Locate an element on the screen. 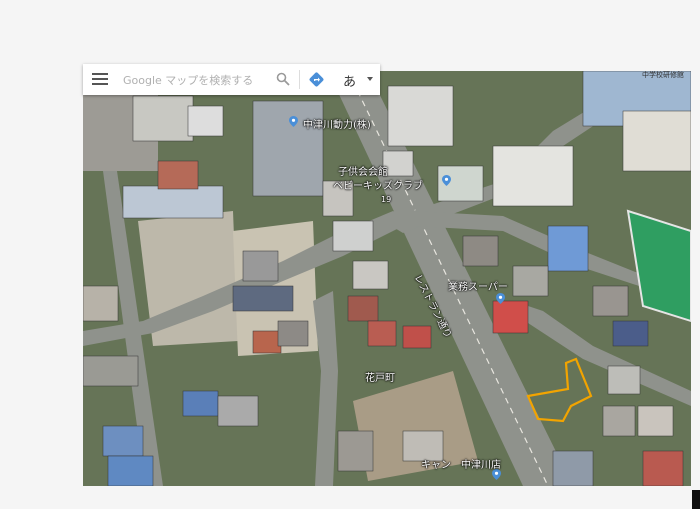  top-right-place-label: 中学校研修館 is located at coordinates (663, 75).